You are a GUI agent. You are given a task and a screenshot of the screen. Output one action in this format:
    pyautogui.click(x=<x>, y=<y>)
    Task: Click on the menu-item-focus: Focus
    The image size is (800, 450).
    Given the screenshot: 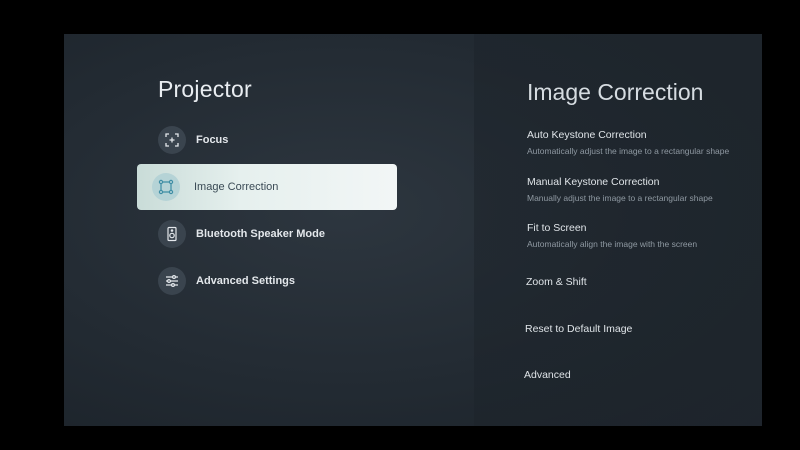 What is the action you would take?
    pyautogui.click(x=267, y=140)
    